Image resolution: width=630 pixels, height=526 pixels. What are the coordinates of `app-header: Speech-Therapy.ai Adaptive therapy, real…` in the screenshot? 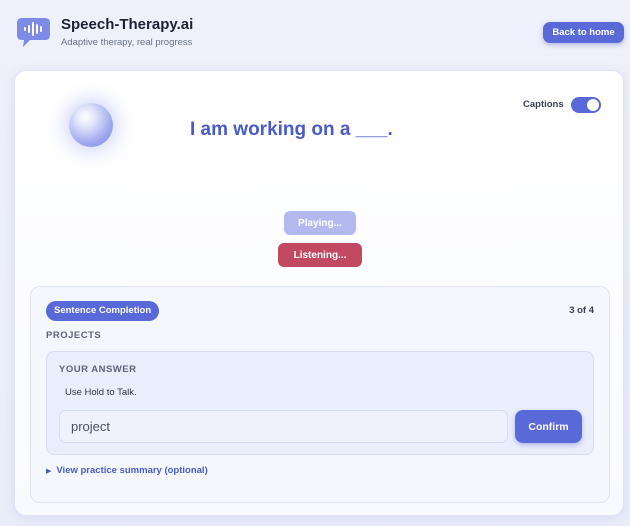 It's located at (315, 33).